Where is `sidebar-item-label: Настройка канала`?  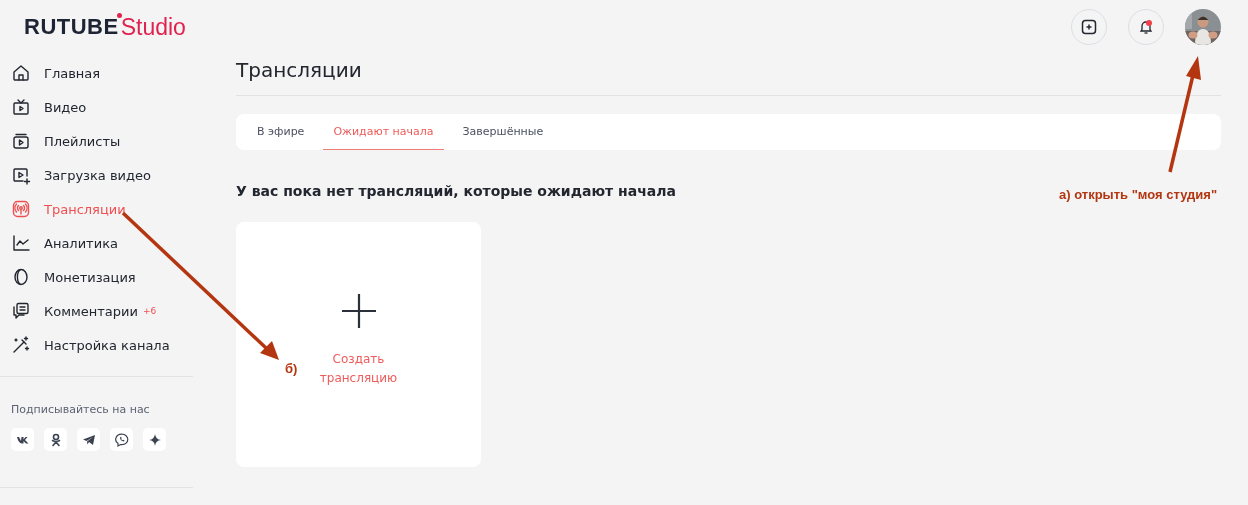
sidebar-item-label: Настройка канала is located at coordinates (107, 345).